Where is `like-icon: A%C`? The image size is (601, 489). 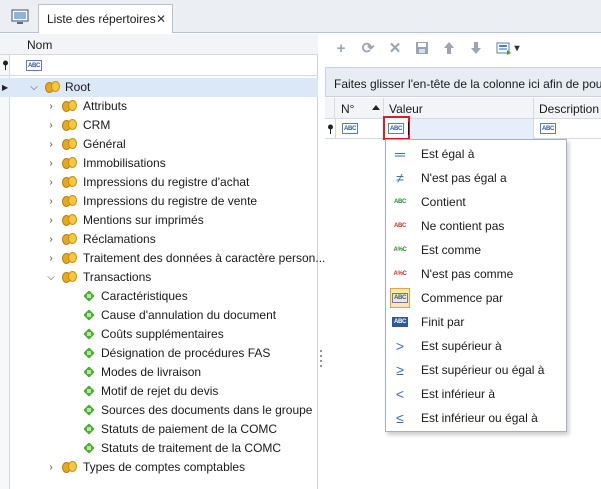 like-icon: A%C is located at coordinates (400, 250).